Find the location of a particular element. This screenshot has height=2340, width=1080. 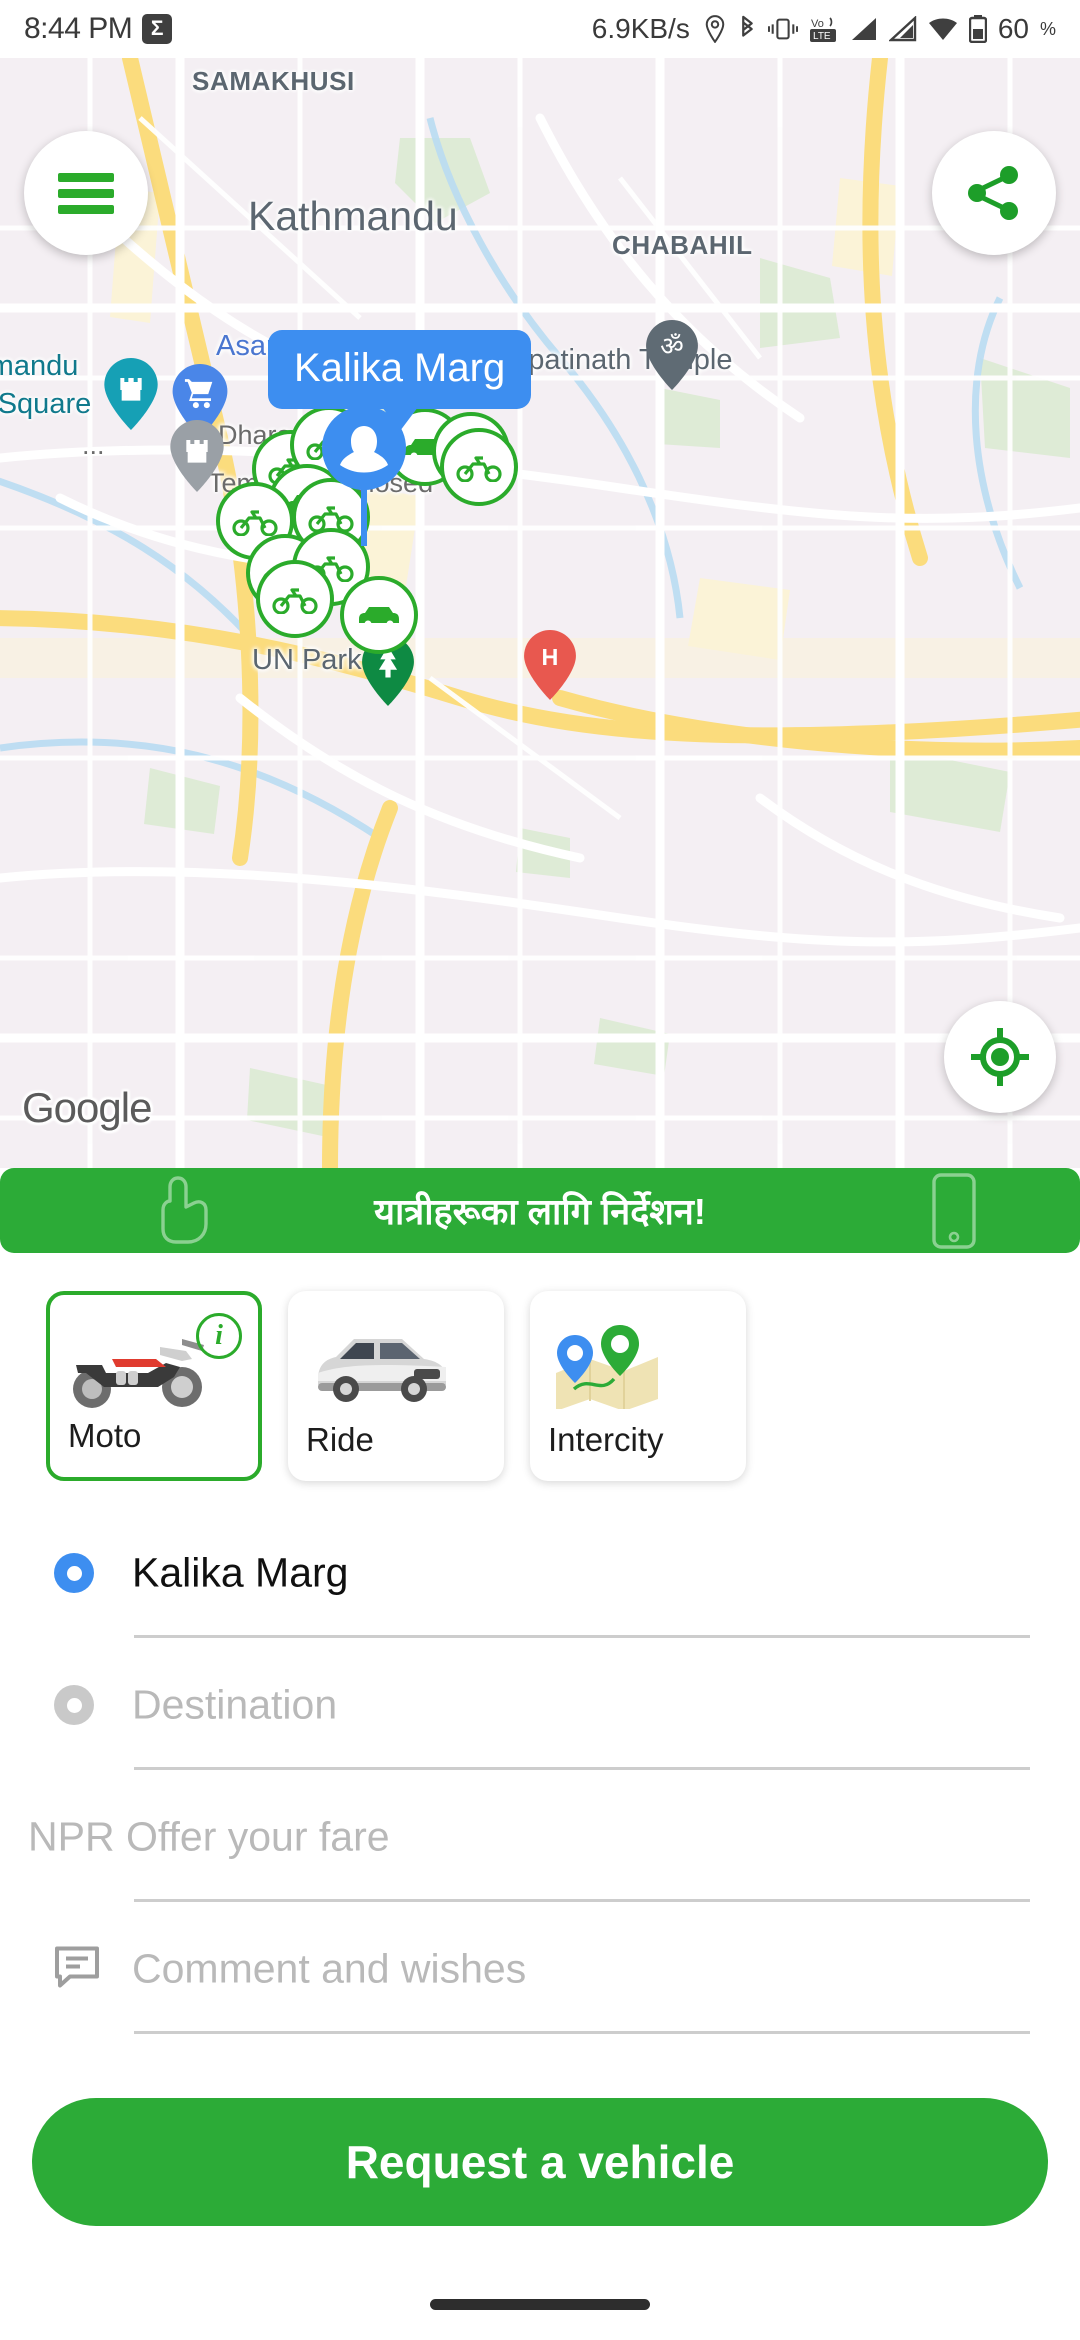

destination-dot-icon is located at coordinates (74, 1705).